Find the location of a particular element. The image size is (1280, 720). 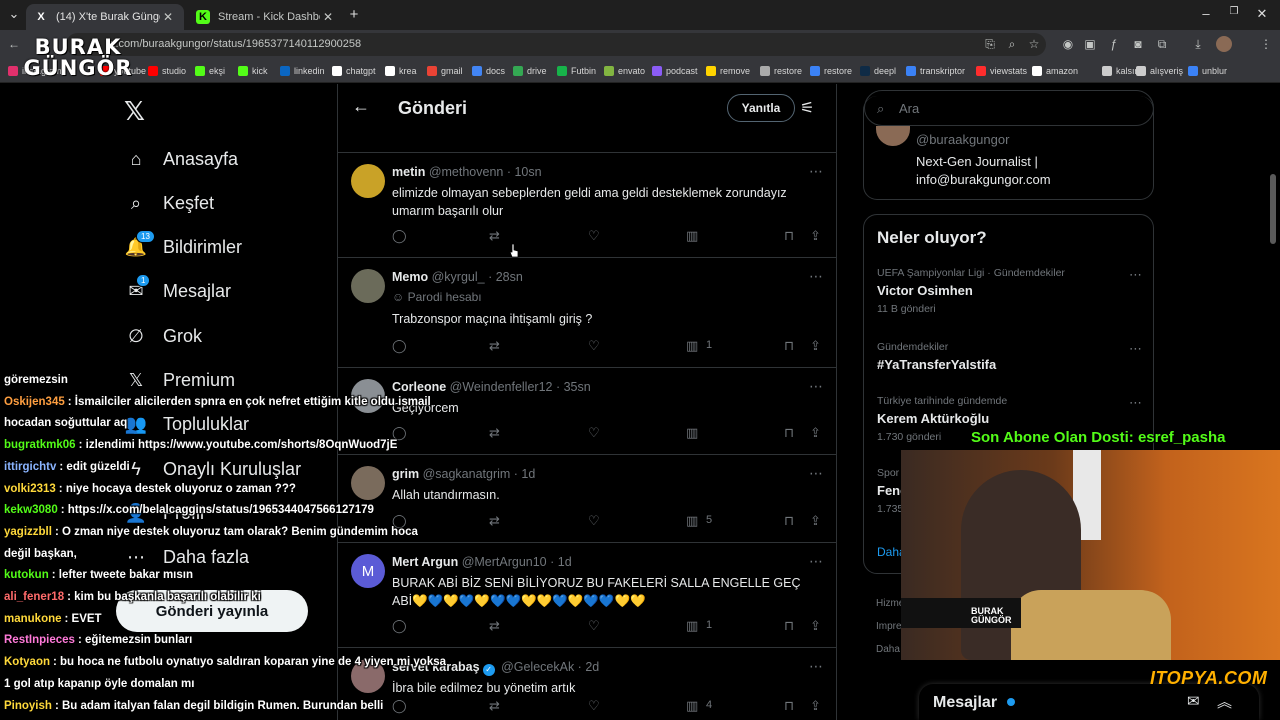

messages-drawer: Mesajlar ✉ ︽ is located at coordinates (1089, 702).